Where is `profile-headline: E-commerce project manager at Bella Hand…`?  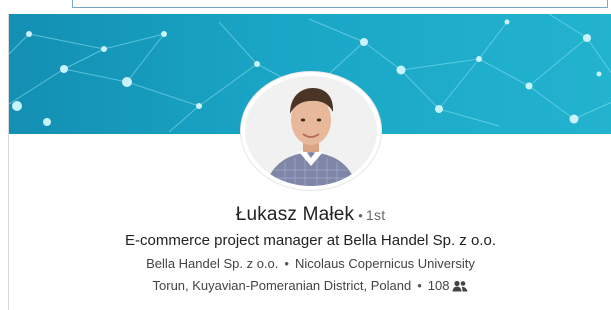
profile-headline: E-commerce project manager at Bella Hand… is located at coordinates (310, 240).